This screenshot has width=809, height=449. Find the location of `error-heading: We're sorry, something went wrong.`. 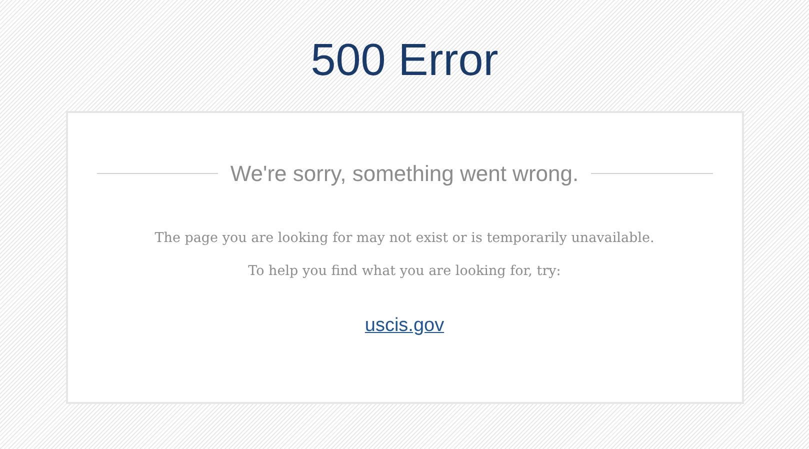

error-heading: We're sorry, something went wrong. is located at coordinates (404, 174).